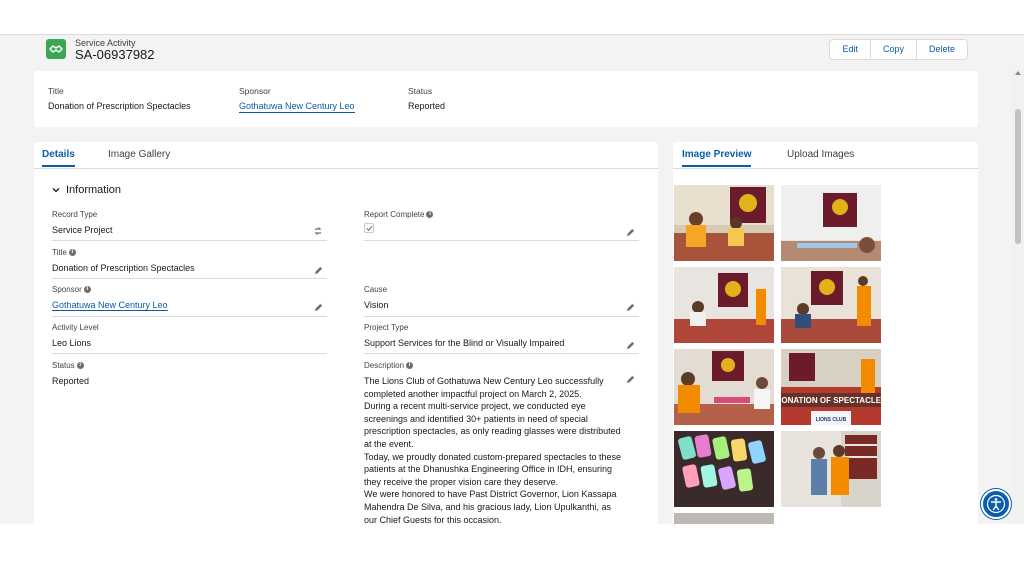 The image size is (1024, 576). I want to click on tab-details: Details, so click(58, 158).